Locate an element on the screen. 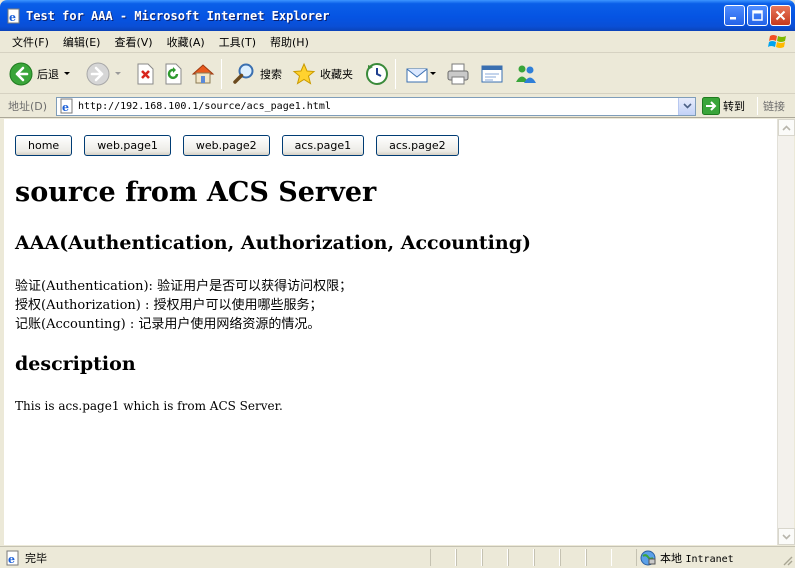  security-zone: 本地 Intranet is located at coordinates (685, 557).